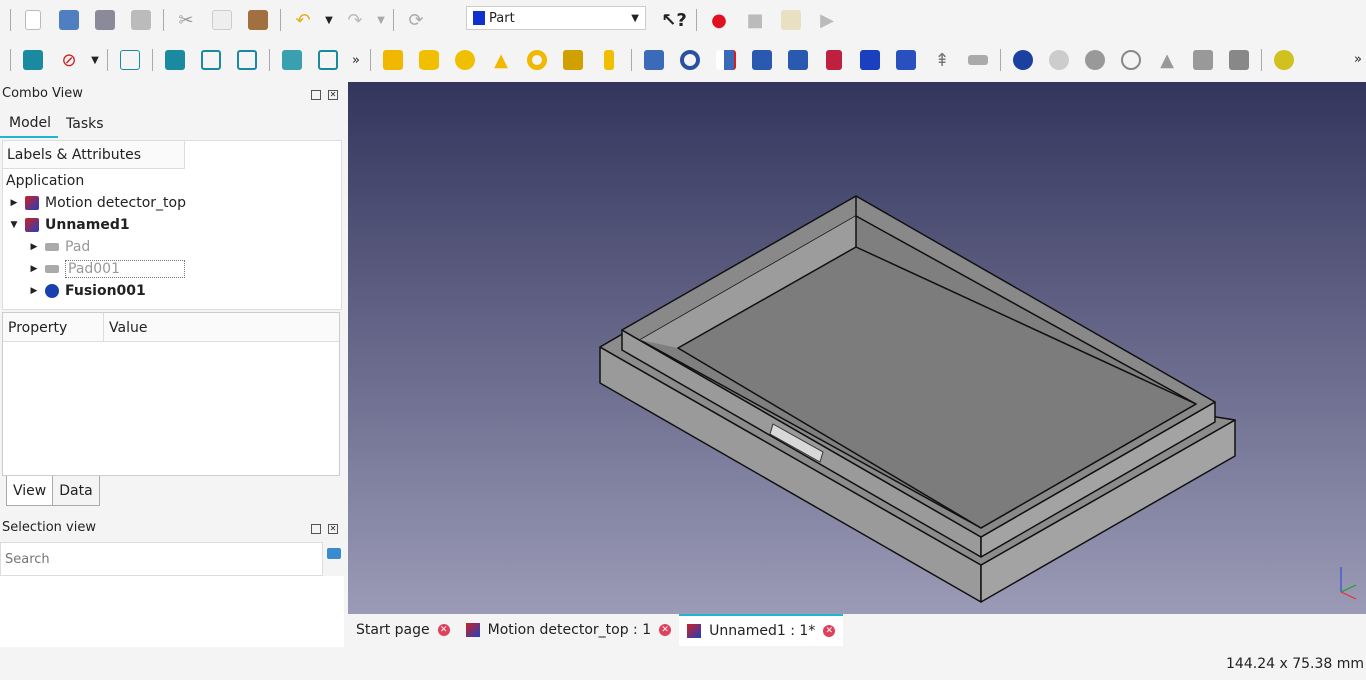 The width and height of the screenshot is (1366, 680). I want to click on section-icon: ▲, so click(1167, 60).